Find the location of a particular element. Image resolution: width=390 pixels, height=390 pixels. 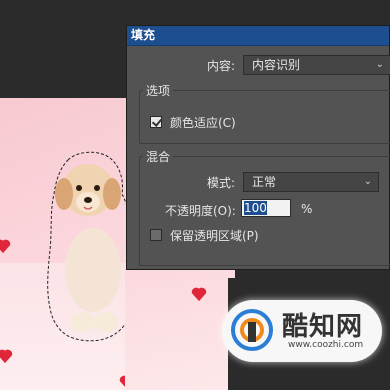

content-select-value: 内容识别 is located at coordinates (276, 65).